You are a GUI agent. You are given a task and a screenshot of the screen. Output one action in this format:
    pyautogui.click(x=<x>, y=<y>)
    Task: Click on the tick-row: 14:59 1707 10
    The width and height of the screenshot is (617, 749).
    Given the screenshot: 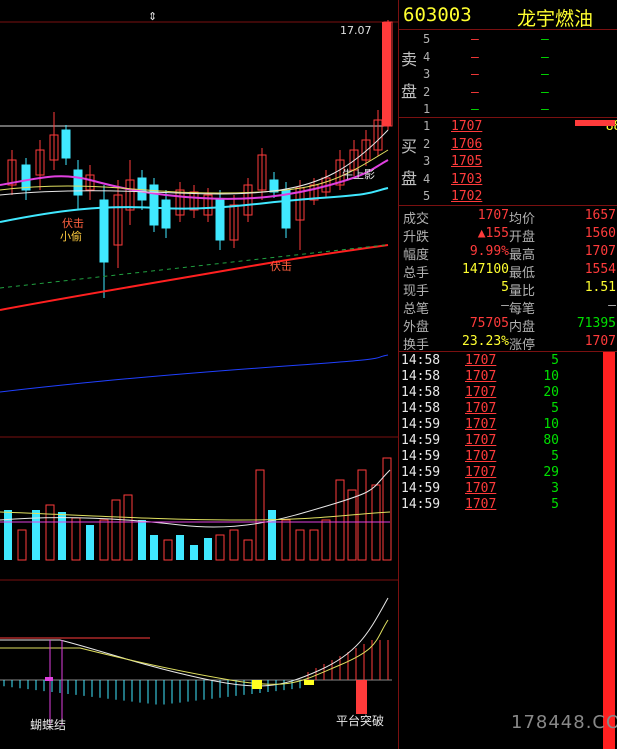 What is the action you would take?
    pyautogui.click(x=499, y=425)
    